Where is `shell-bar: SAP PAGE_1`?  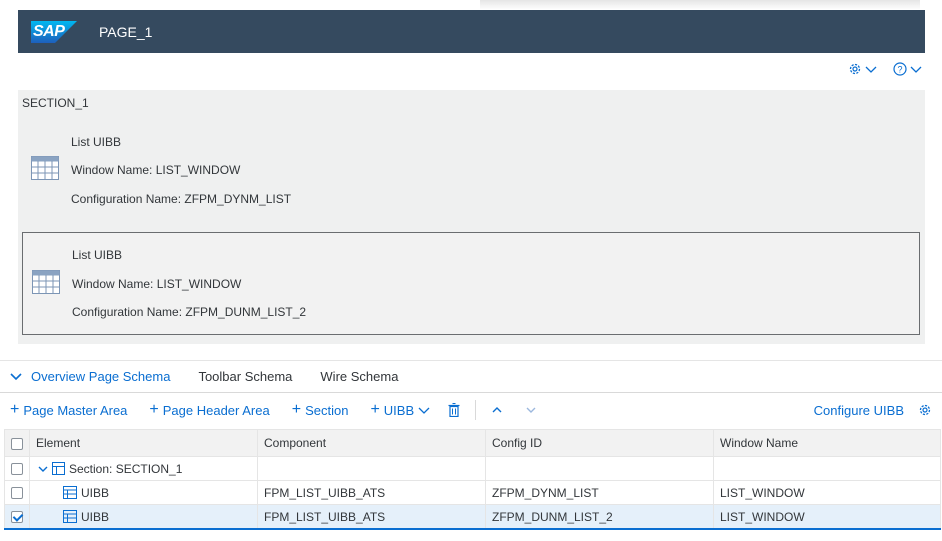
shell-bar: SAP PAGE_1 is located at coordinates (471, 31).